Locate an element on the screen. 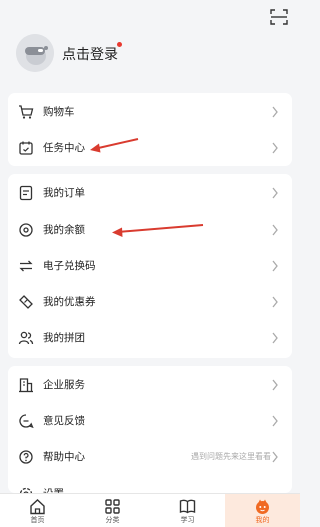 Image resolution: width=320 pixels, height=527 pixels. tab-mine: 我的 is located at coordinates (262, 510).